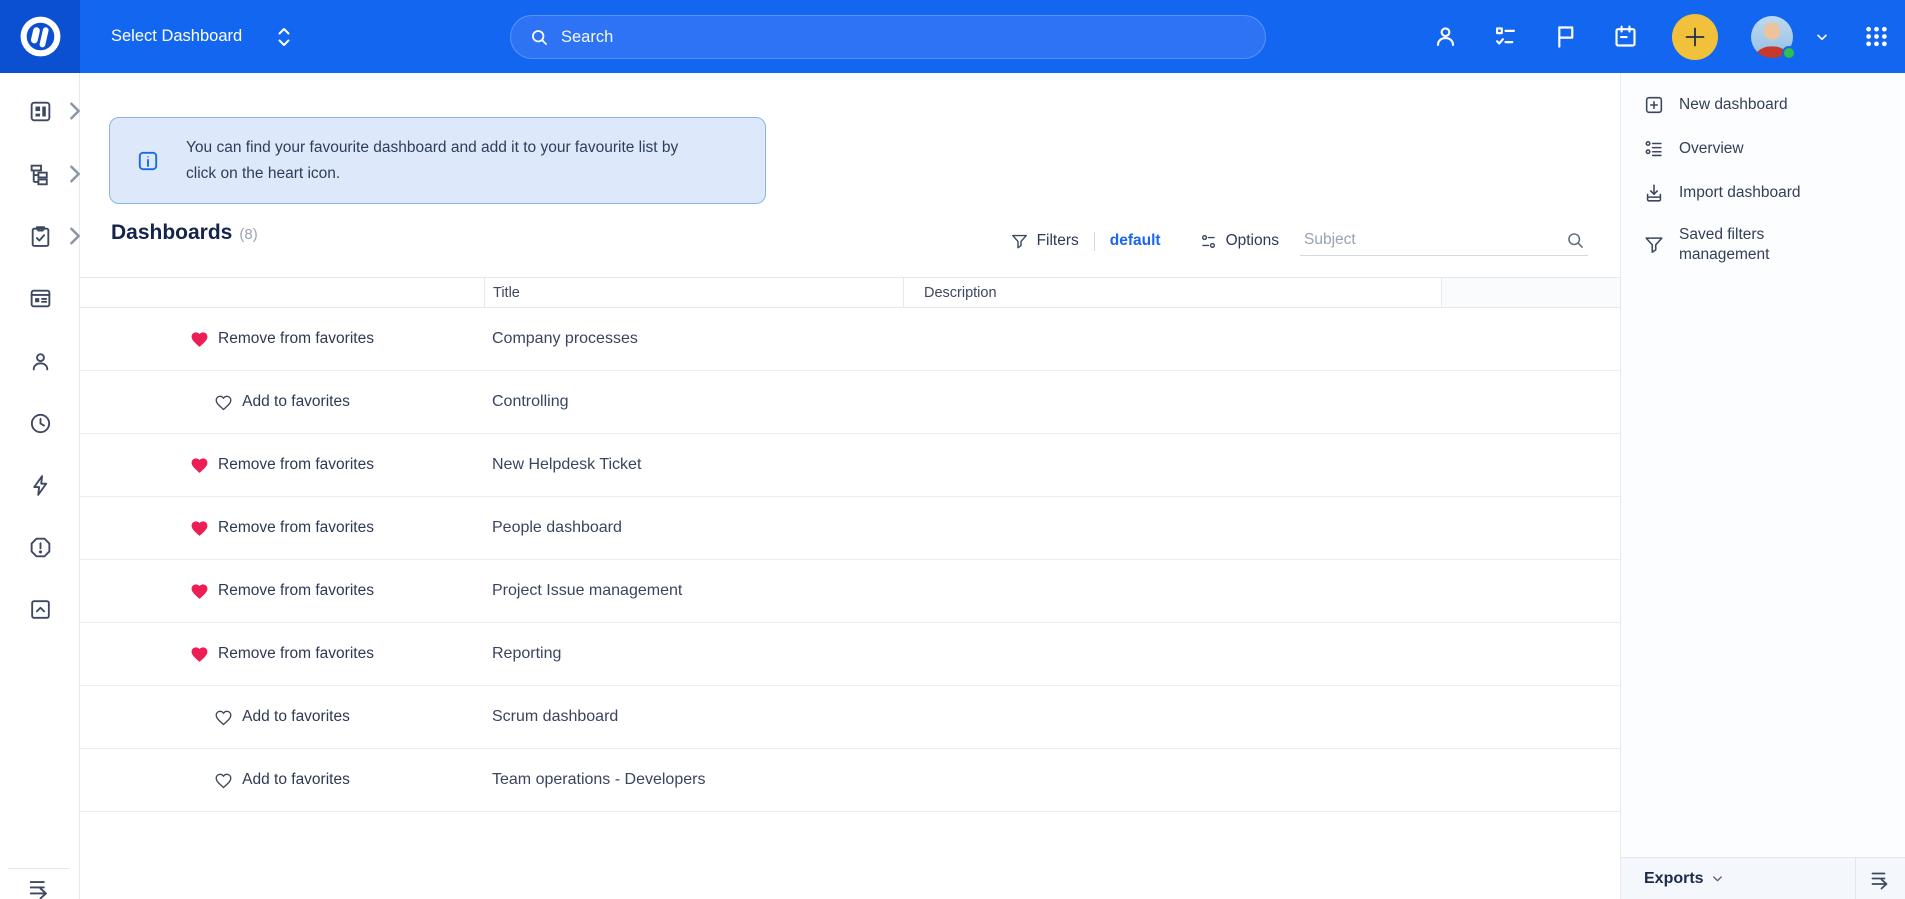 The width and height of the screenshot is (1905, 899). I want to click on new-dashboard-button: New dashboard, so click(1763, 105).